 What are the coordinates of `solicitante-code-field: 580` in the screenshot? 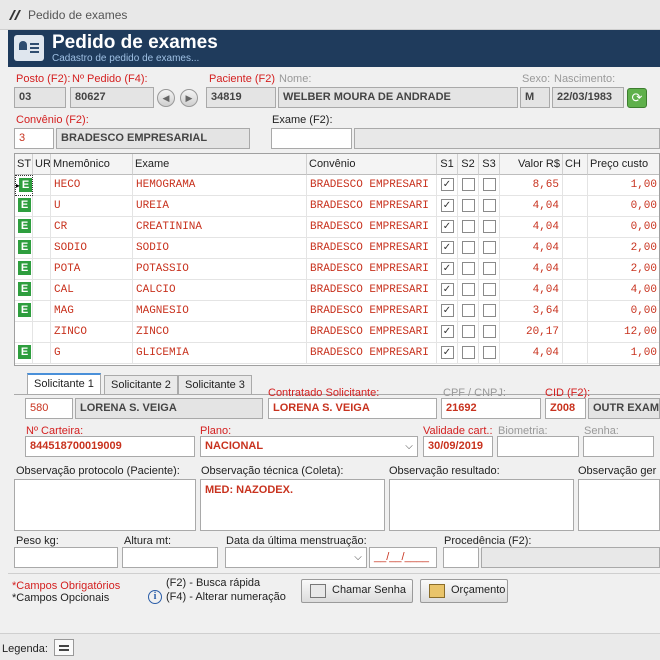 It's located at (49, 408).